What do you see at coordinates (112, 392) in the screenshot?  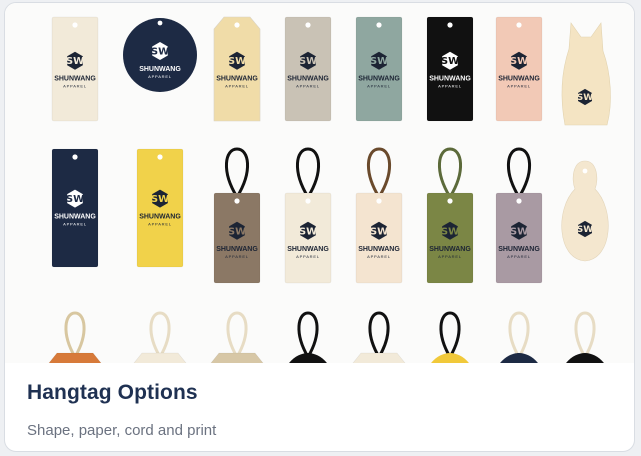 I see `card-title: Hangtag Options` at bounding box center [112, 392].